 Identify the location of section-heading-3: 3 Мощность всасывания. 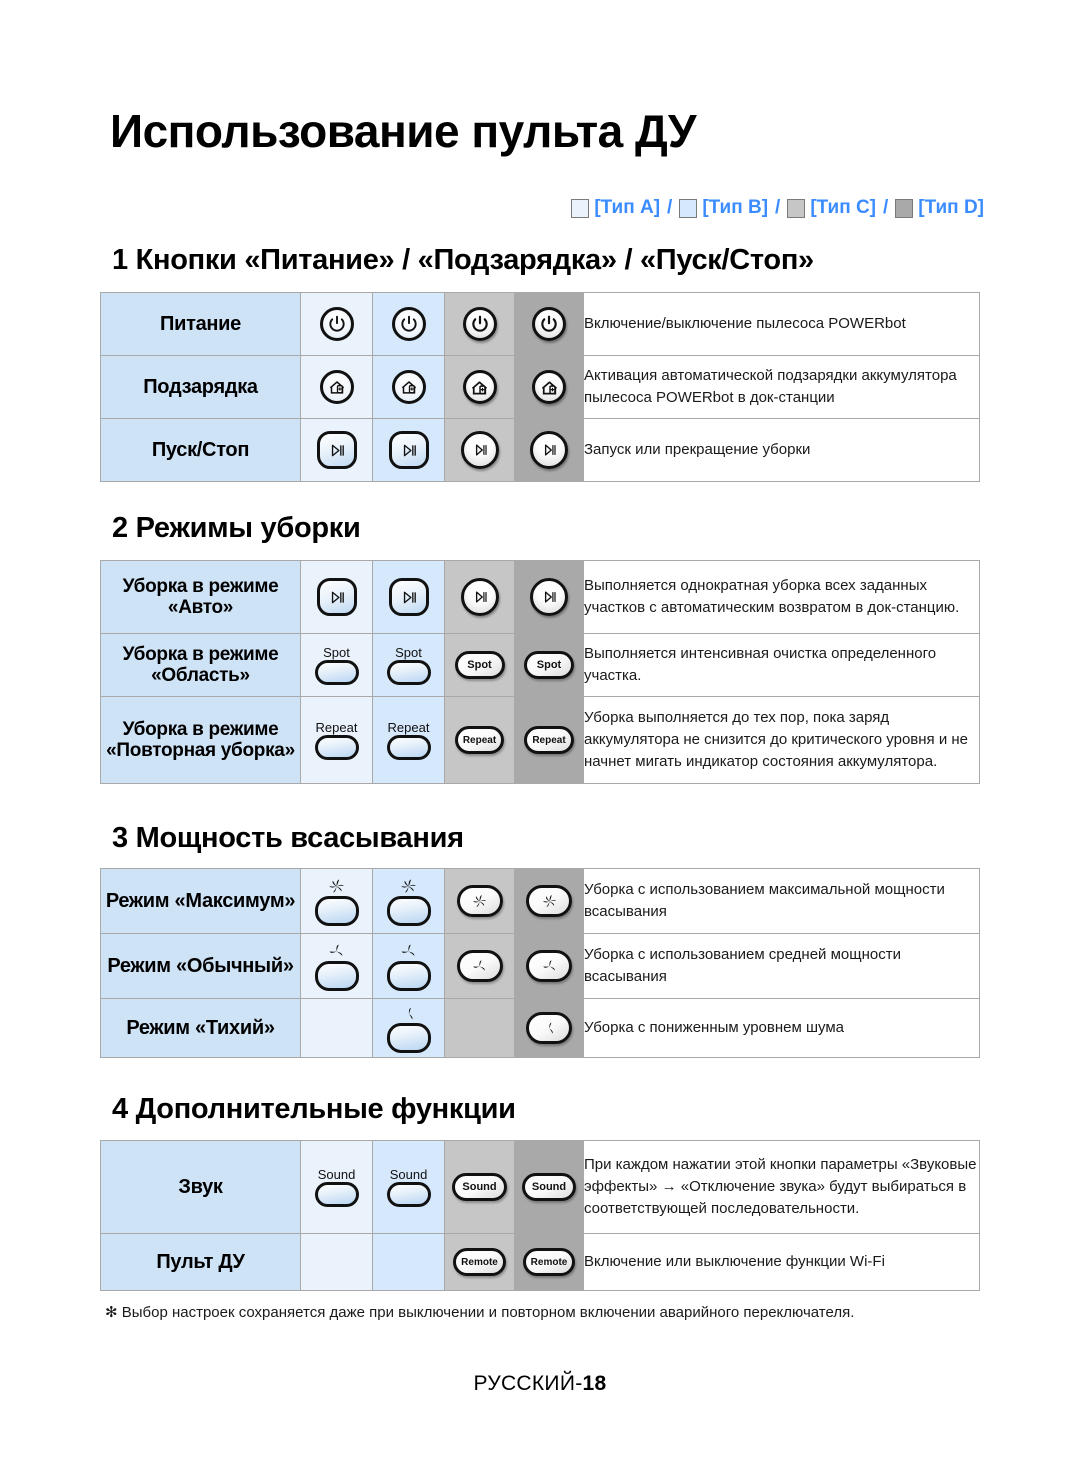
(288, 838).